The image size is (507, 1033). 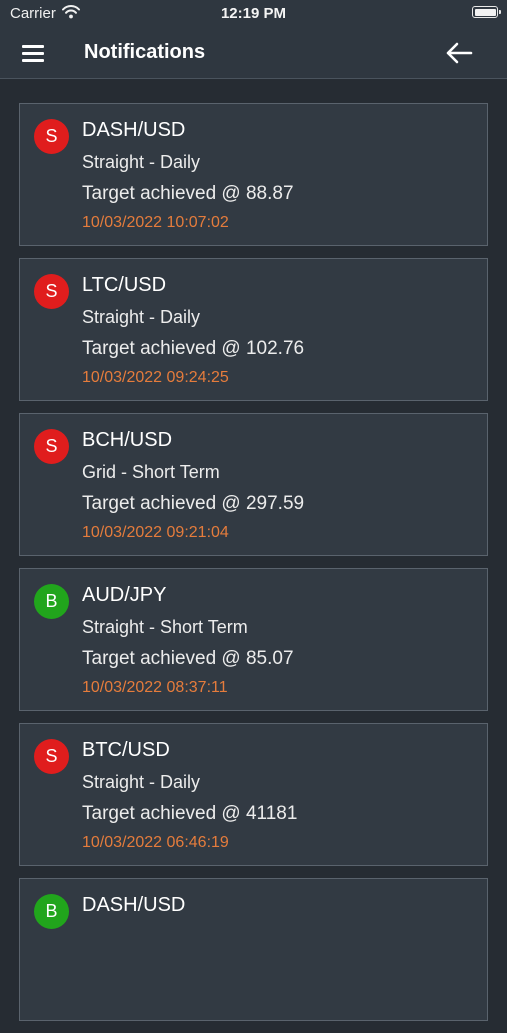 What do you see at coordinates (486, 12) in the screenshot?
I see `battery-icon` at bounding box center [486, 12].